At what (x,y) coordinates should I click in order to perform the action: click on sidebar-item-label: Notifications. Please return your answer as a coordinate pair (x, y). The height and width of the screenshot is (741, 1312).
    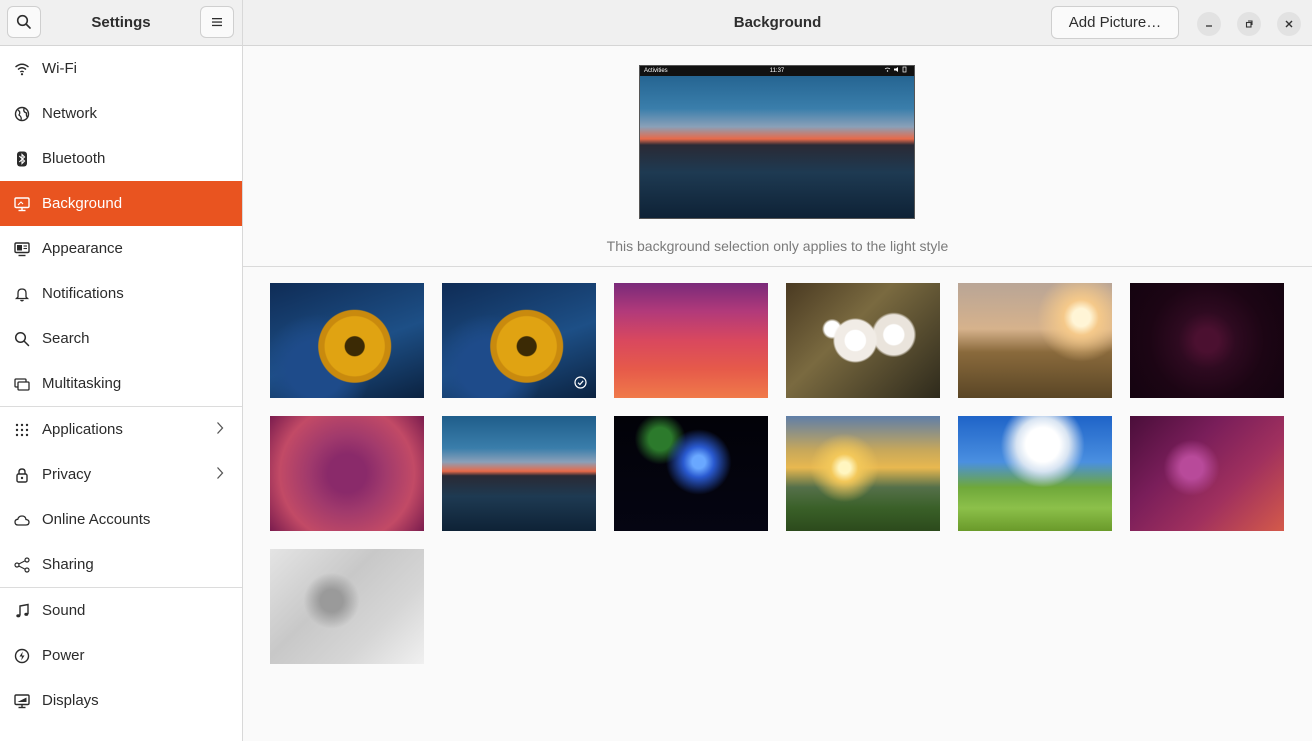
    Looking at the image, I should click on (83, 293).